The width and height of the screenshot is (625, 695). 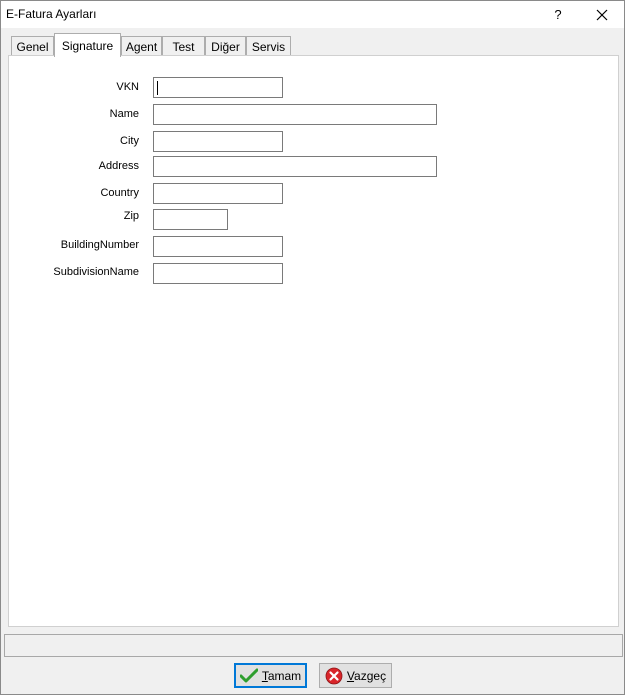 What do you see at coordinates (124, 114) in the screenshot?
I see `name-label: Name` at bounding box center [124, 114].